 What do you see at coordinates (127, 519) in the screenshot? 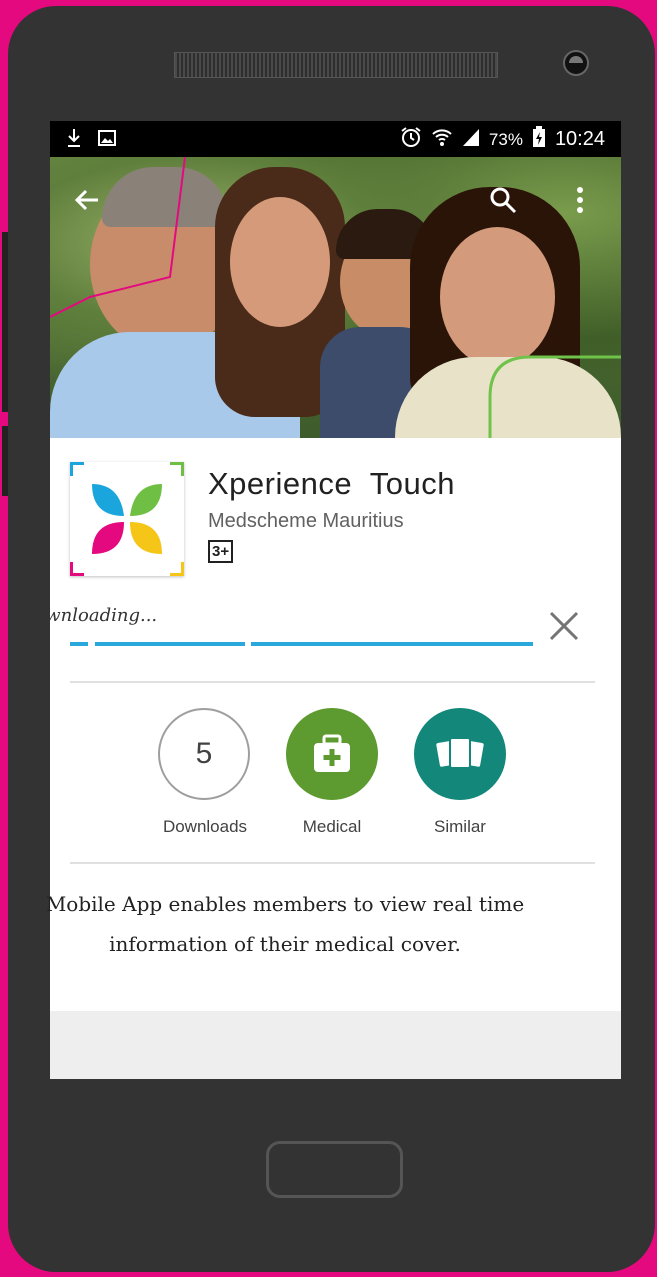
I see `app-logo-icon` at bounding box center [127, 519].